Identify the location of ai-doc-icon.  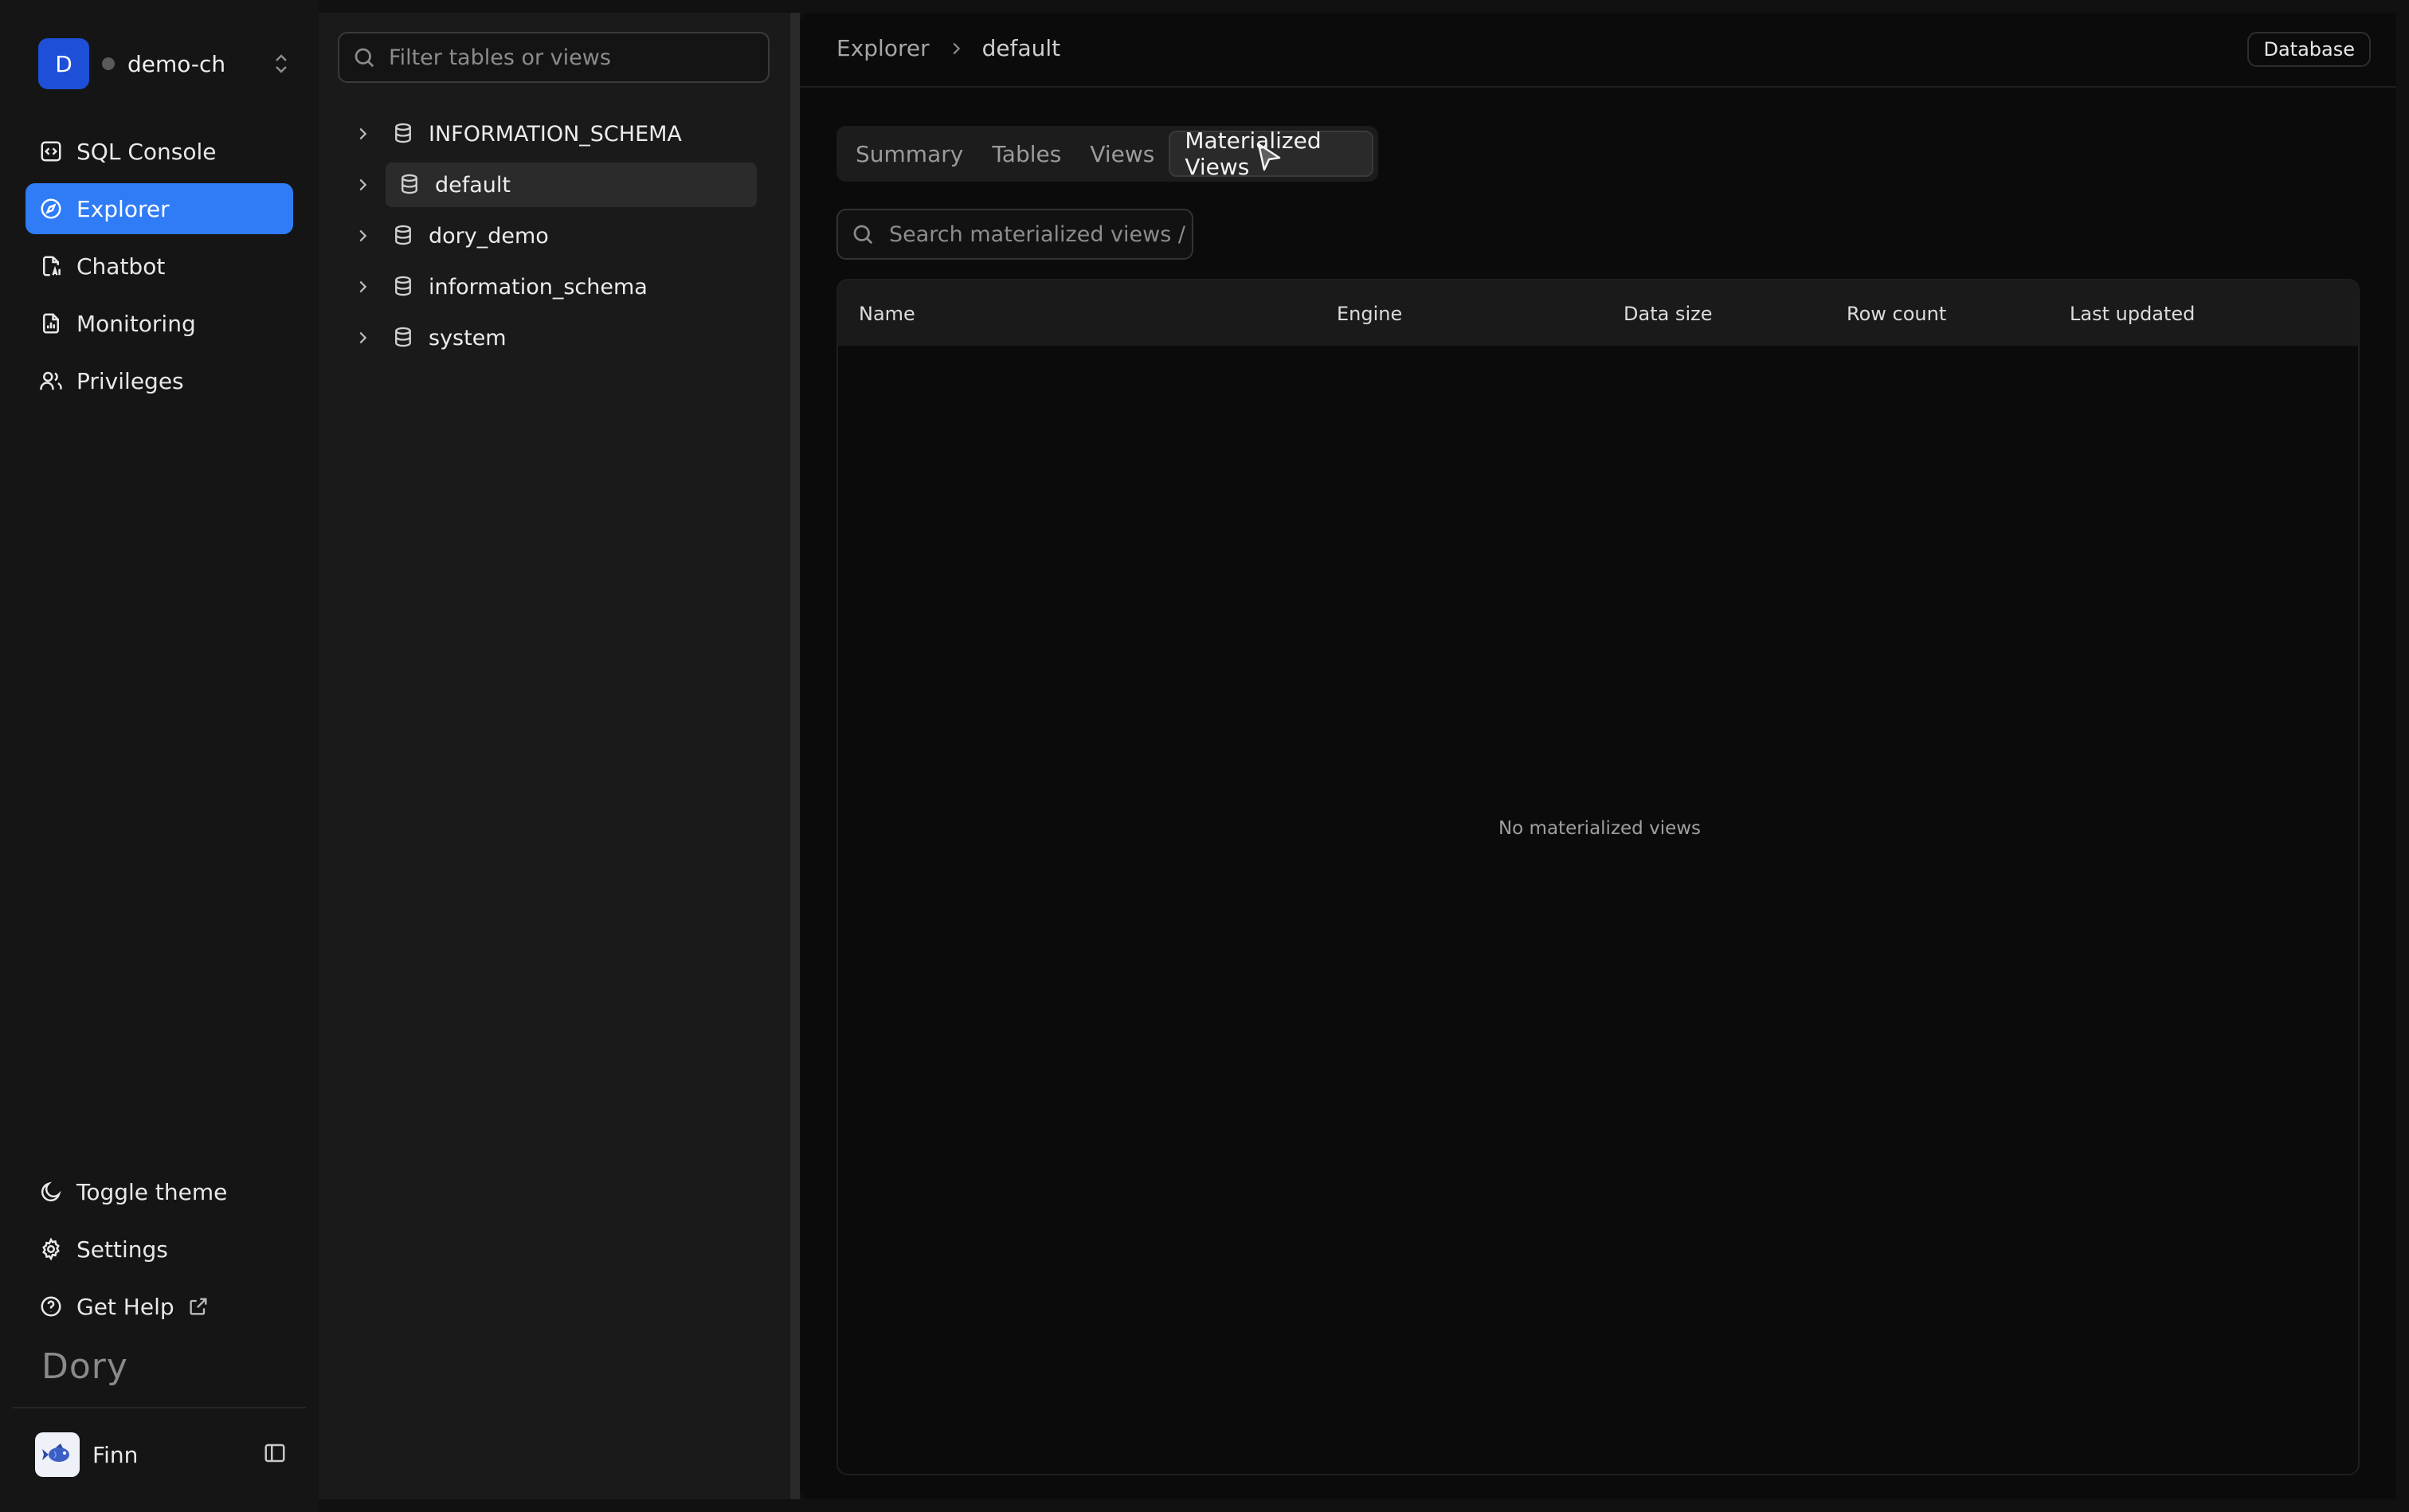
(51, 266).